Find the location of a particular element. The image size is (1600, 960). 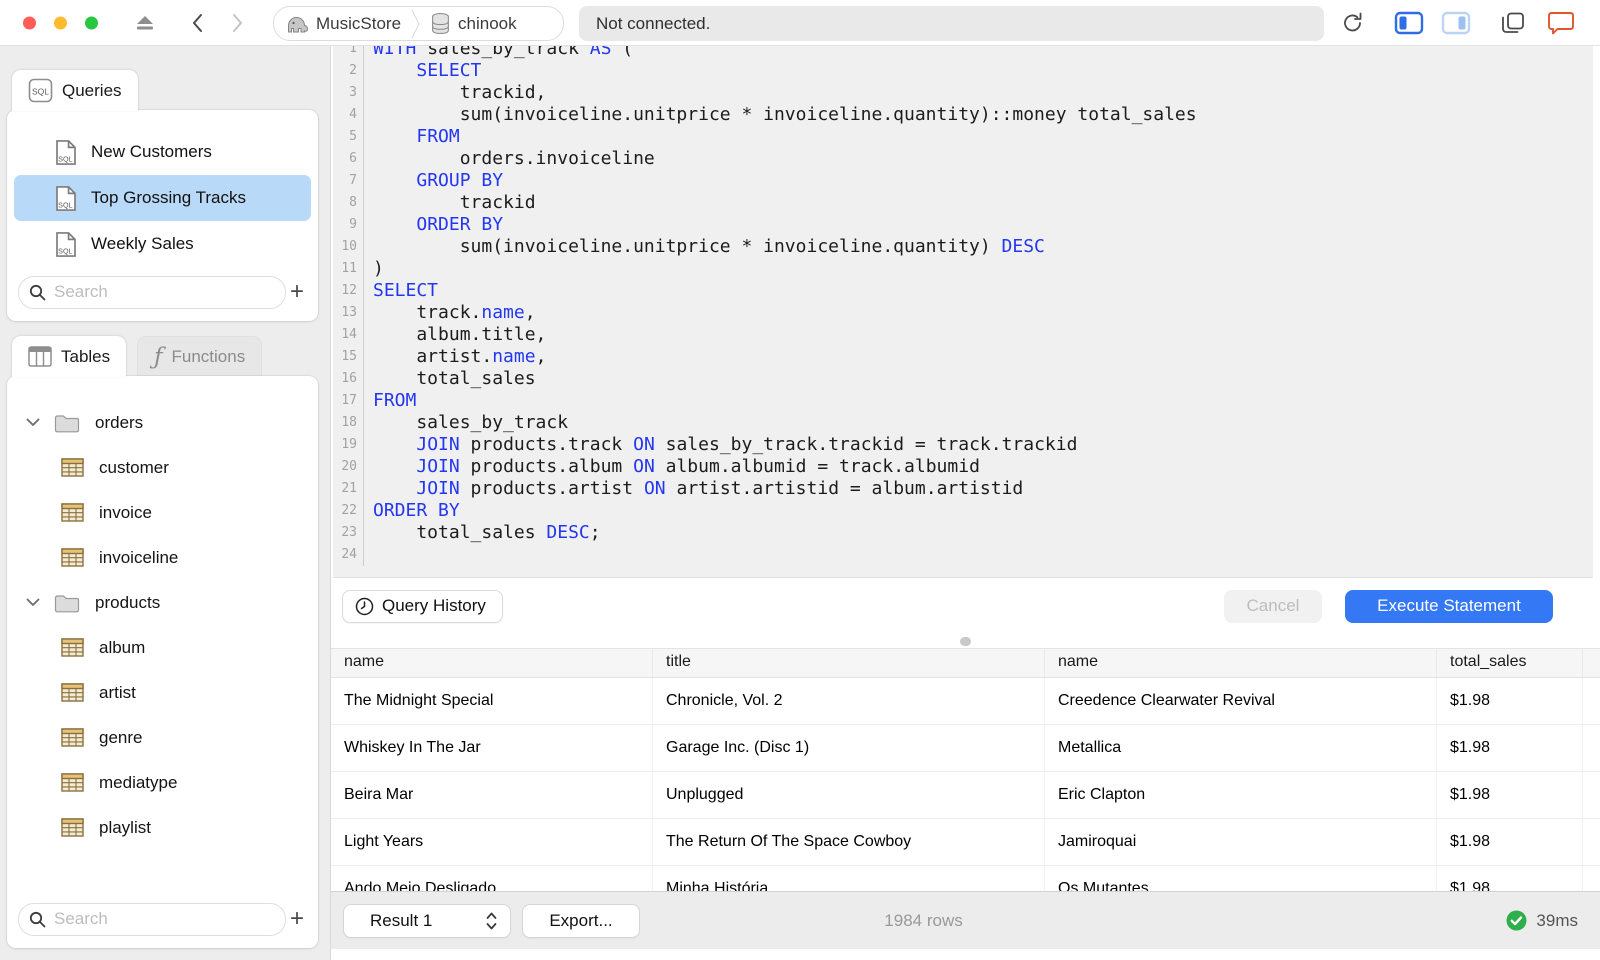

table-cell: Light Years is located at coordinates (492, 842).